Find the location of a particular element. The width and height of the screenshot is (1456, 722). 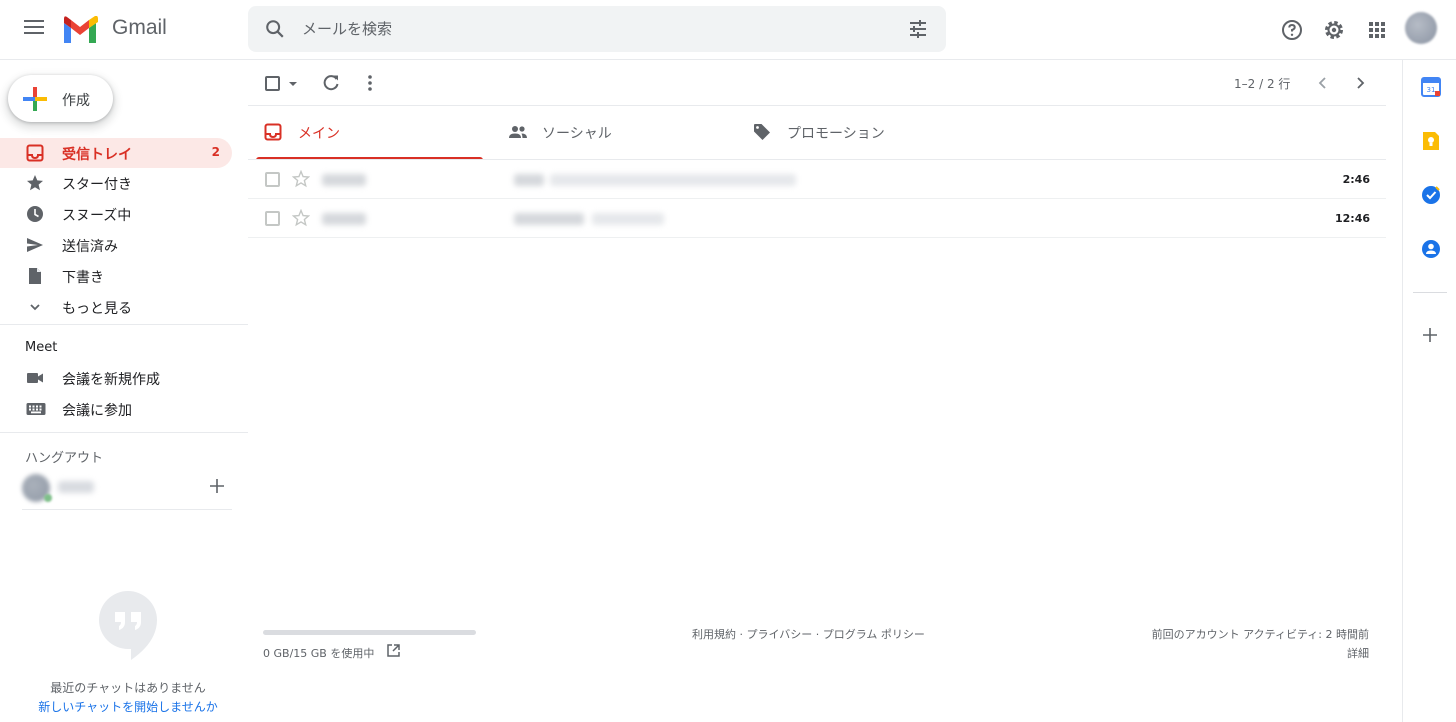

online-status-dot is located at coordinates (48, 498).